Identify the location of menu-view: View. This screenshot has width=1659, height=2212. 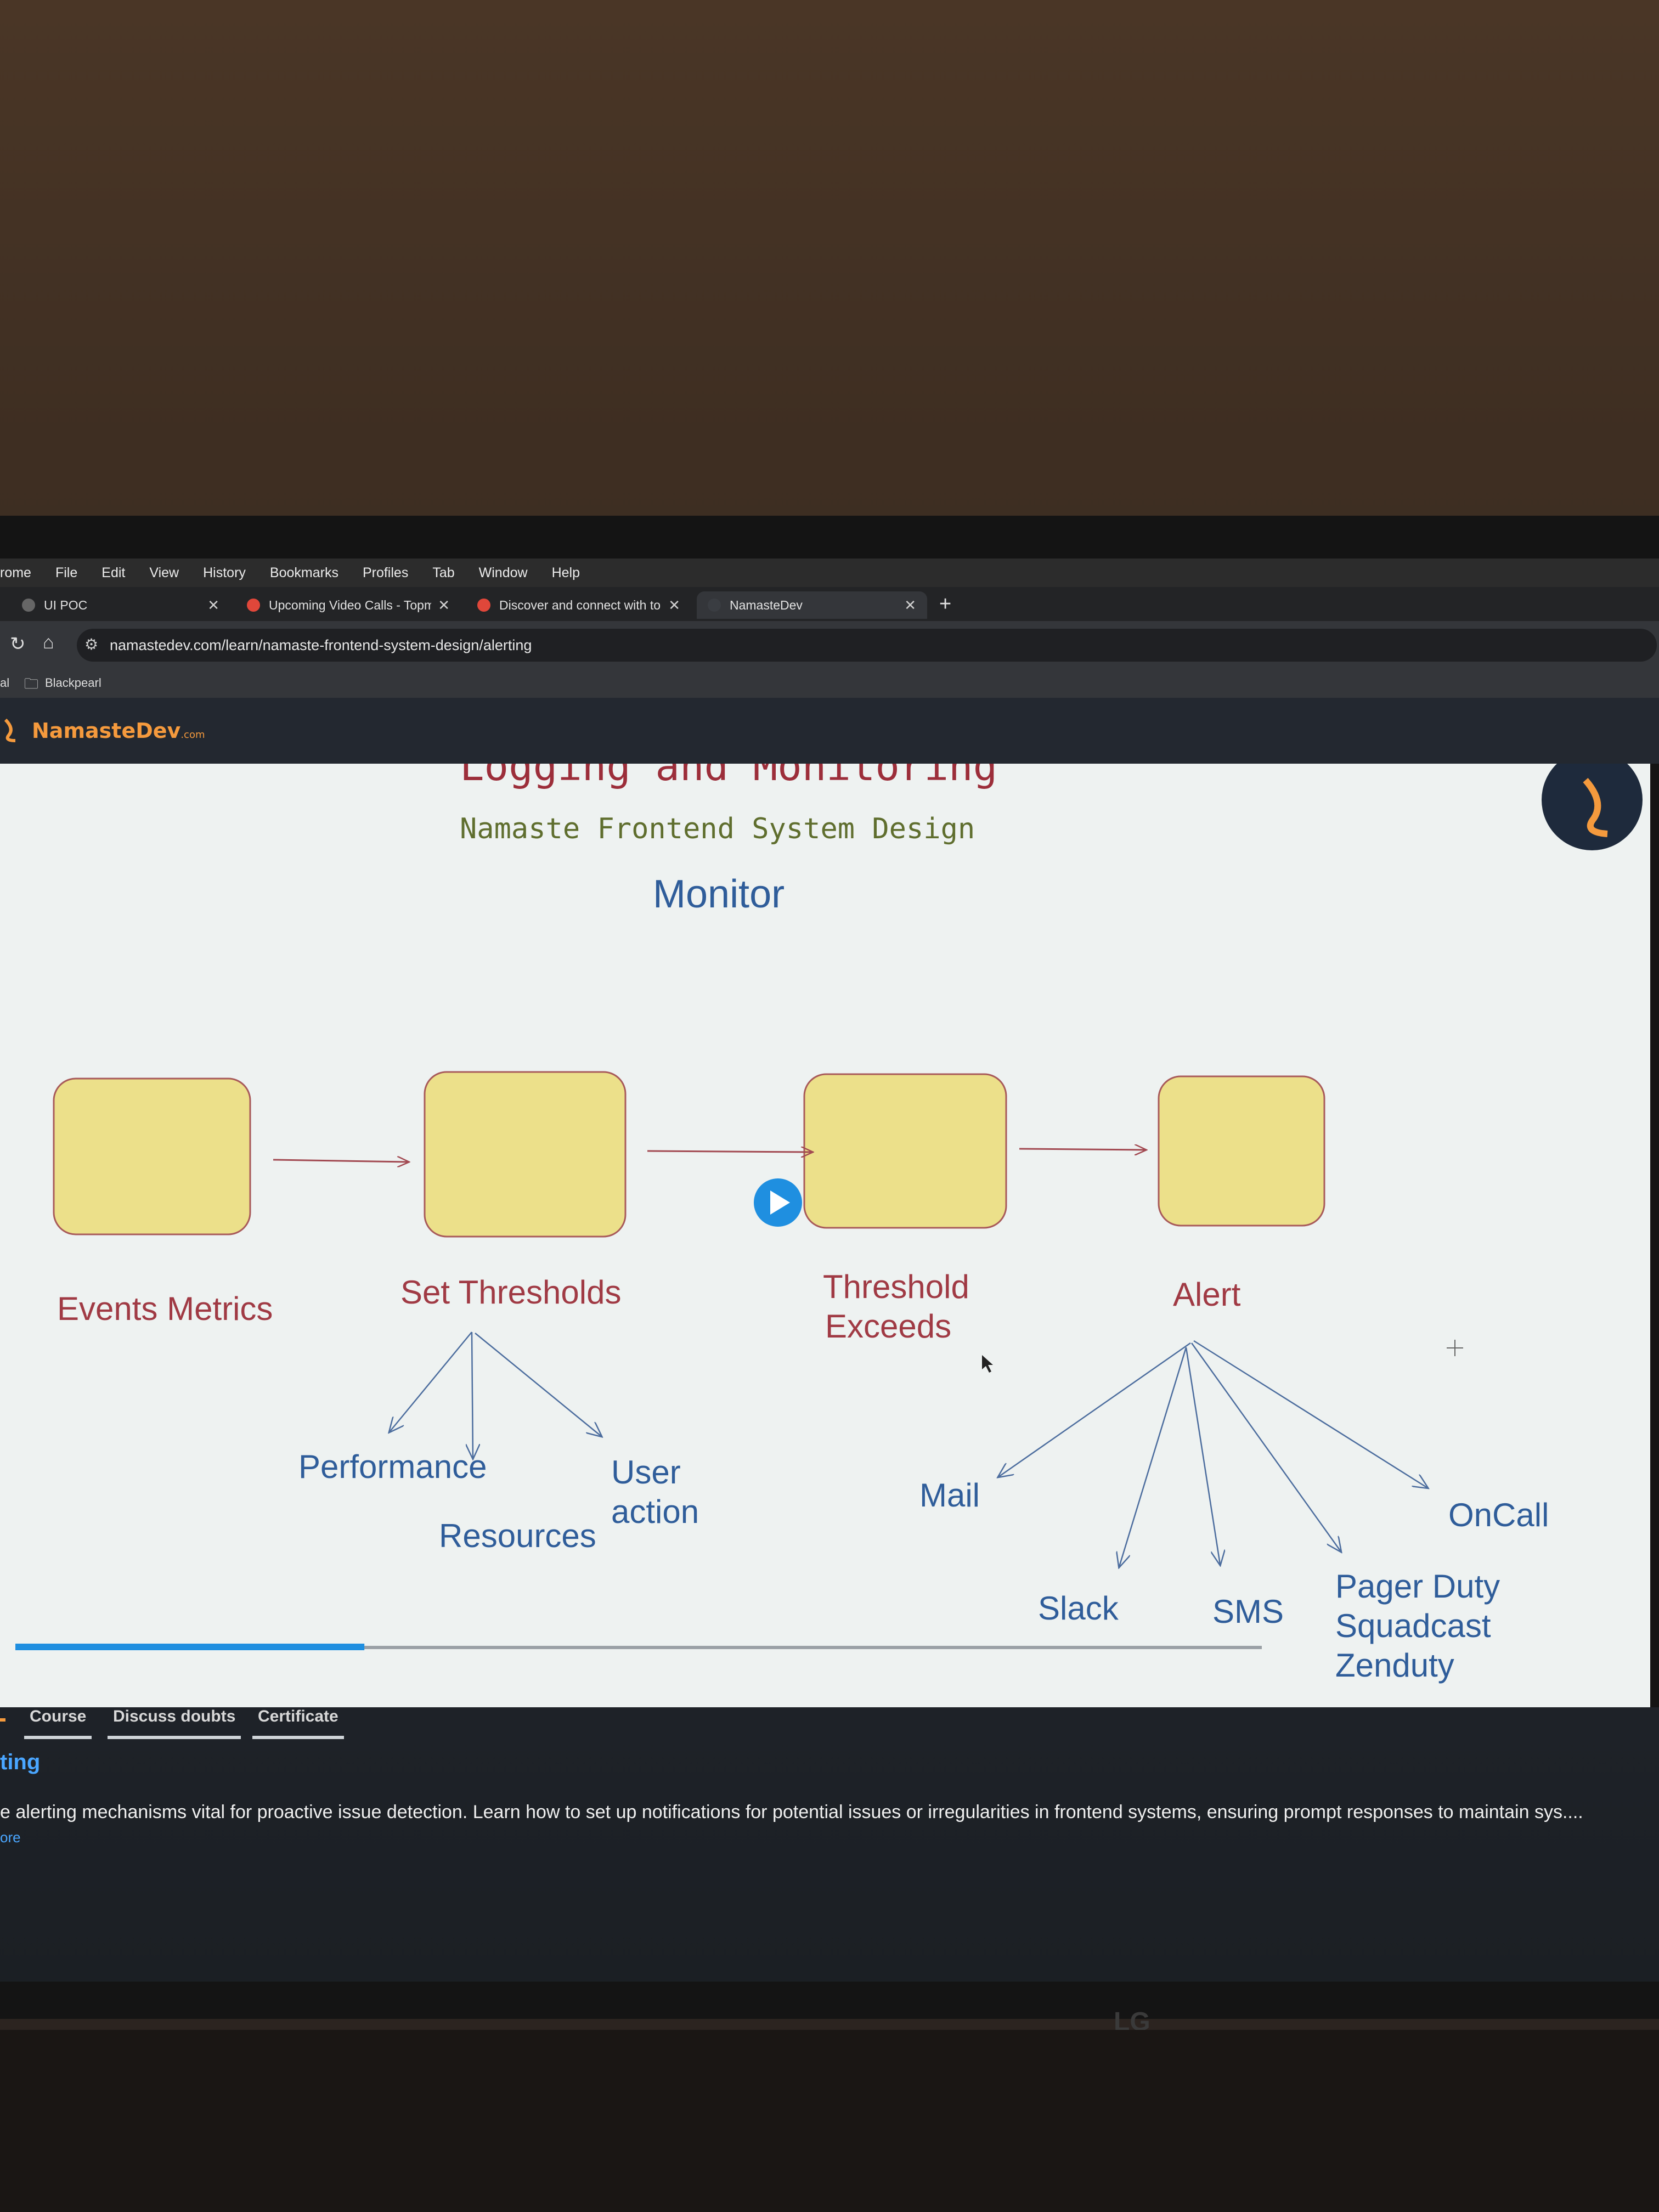
(164, 573).